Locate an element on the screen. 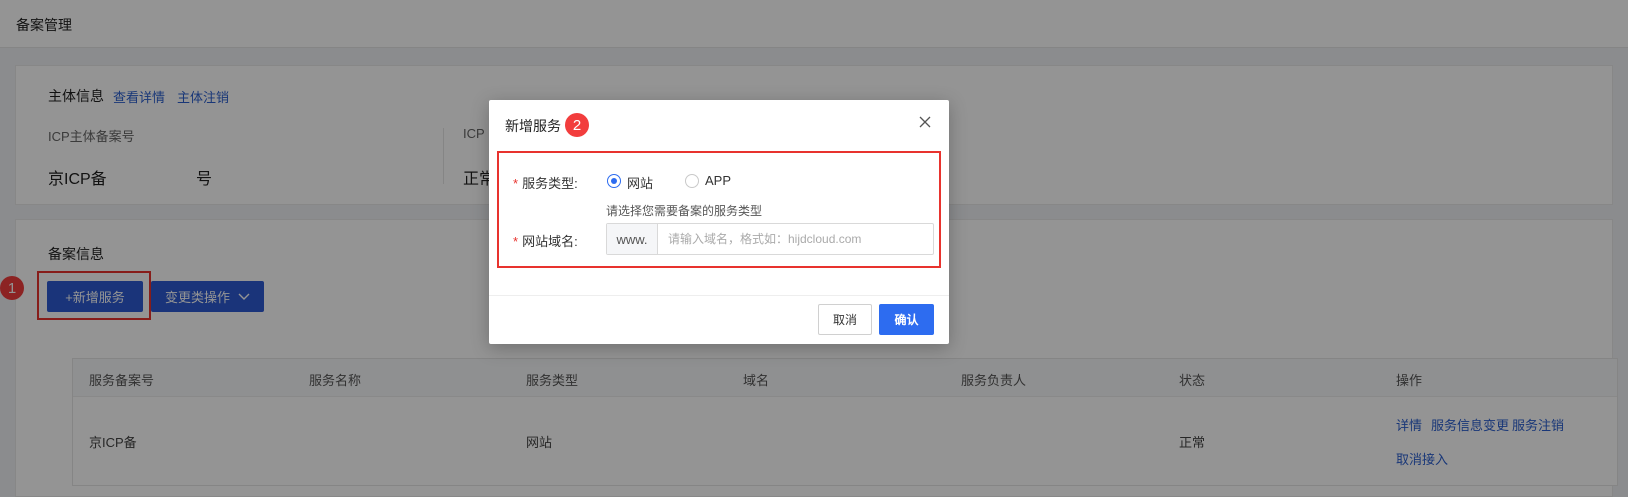  radio-website-label: 网站 is located at coordinates (640, 182).